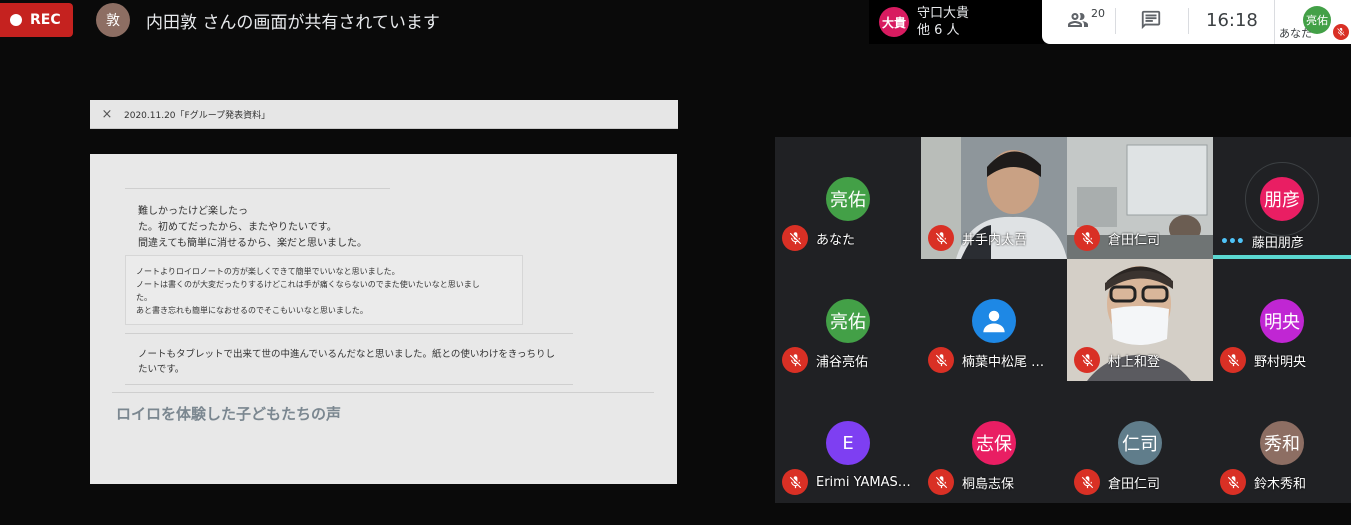 Image resolution: width=1351 pixels, height=525 pixels. I want to click on screen-share-banner: 内田敦 さんの画面が共有されています, so click(293, 23).